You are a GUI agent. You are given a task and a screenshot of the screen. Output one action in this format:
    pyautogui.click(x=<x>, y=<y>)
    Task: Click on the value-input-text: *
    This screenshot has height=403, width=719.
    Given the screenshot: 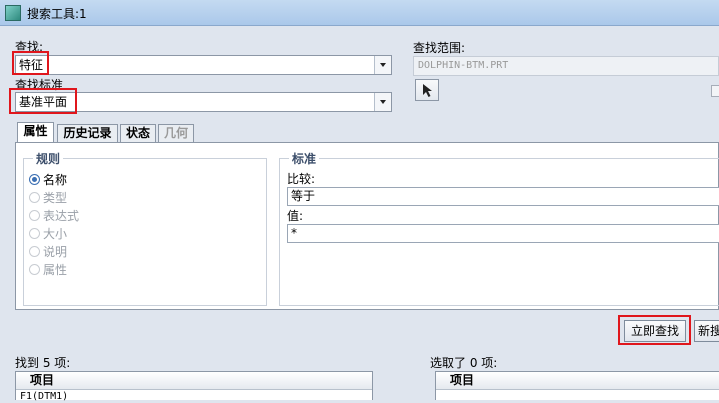 What is the action you would take?
    pyautogui.click(x=294, y=233)
    